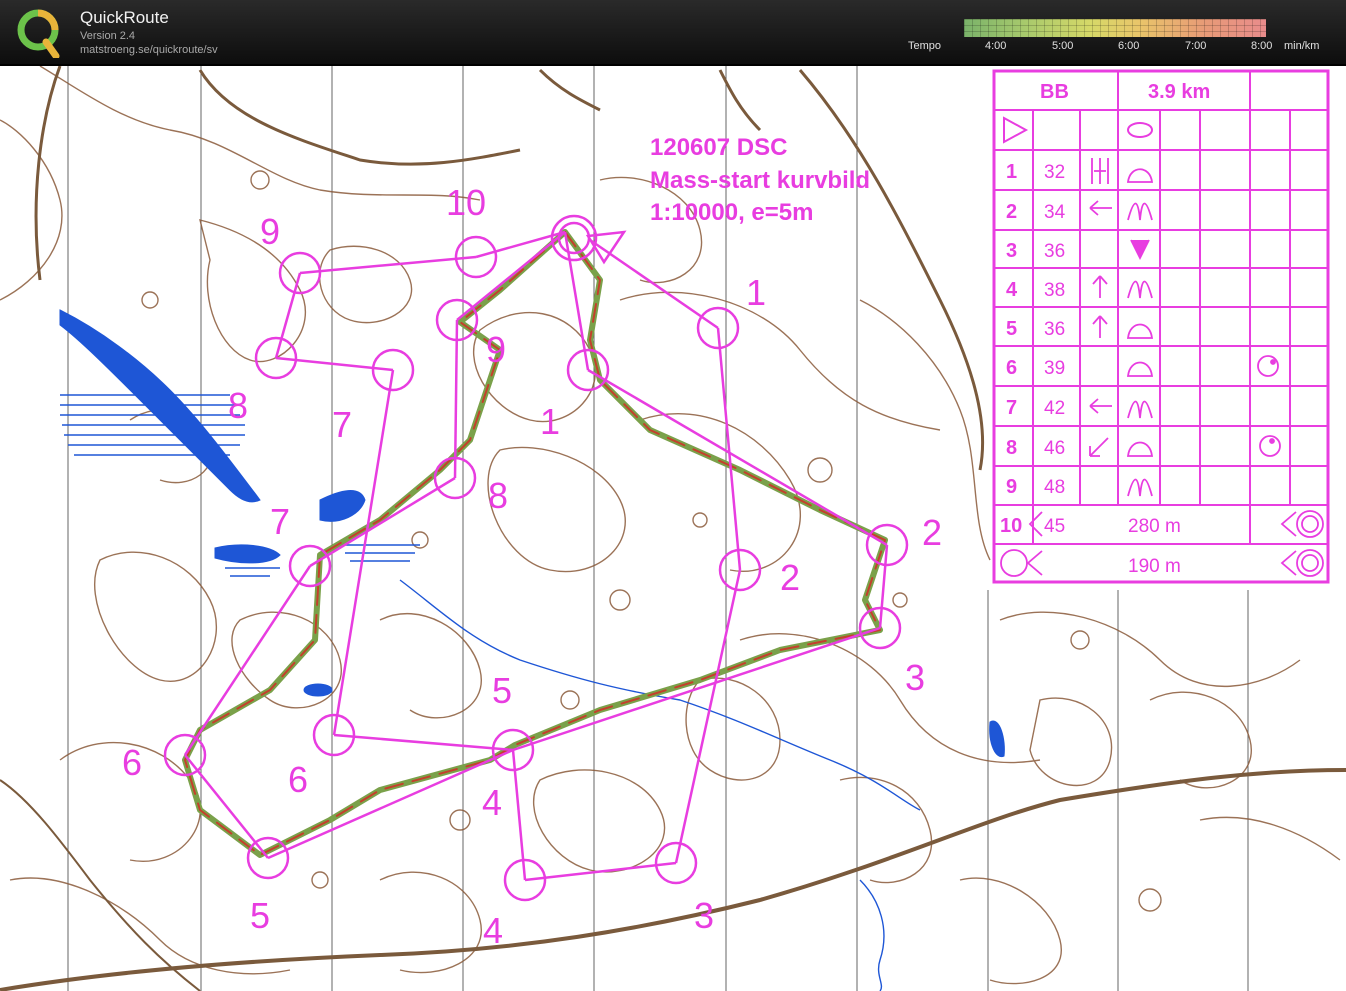 The height and width of the screenshot is (991, 1346). Describe the element at coordinates (1011, 251) in the screenshot. I see `sheet-row-num: 3` at that location.